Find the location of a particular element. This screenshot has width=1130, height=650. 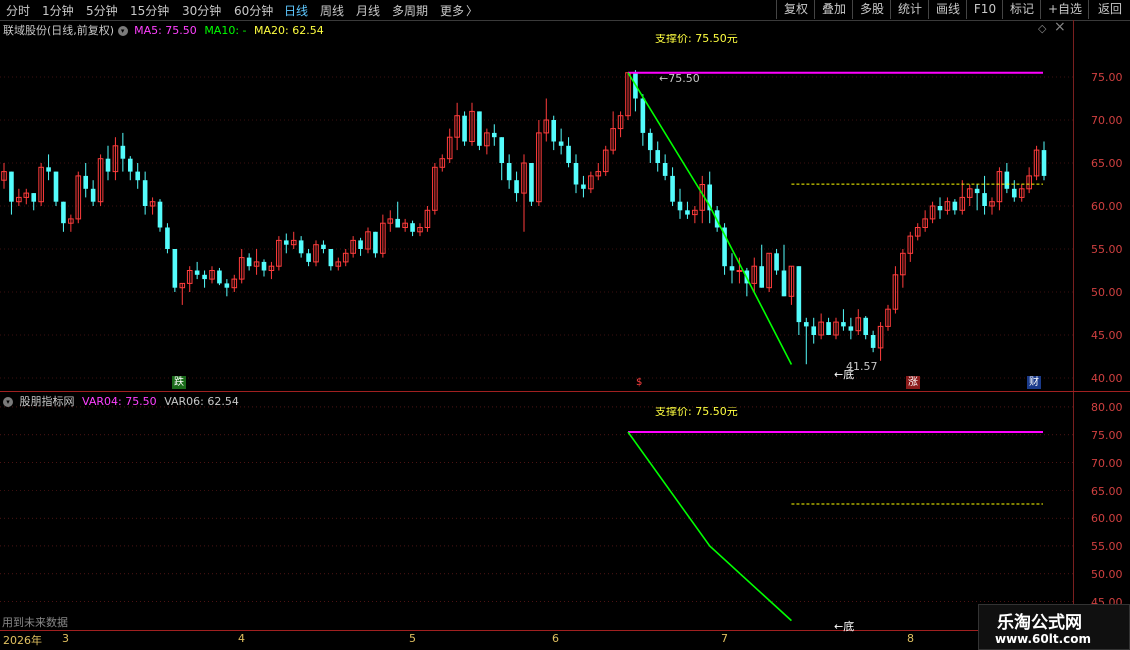

rise-badge: 涨 is located at coordinates (913, 382).